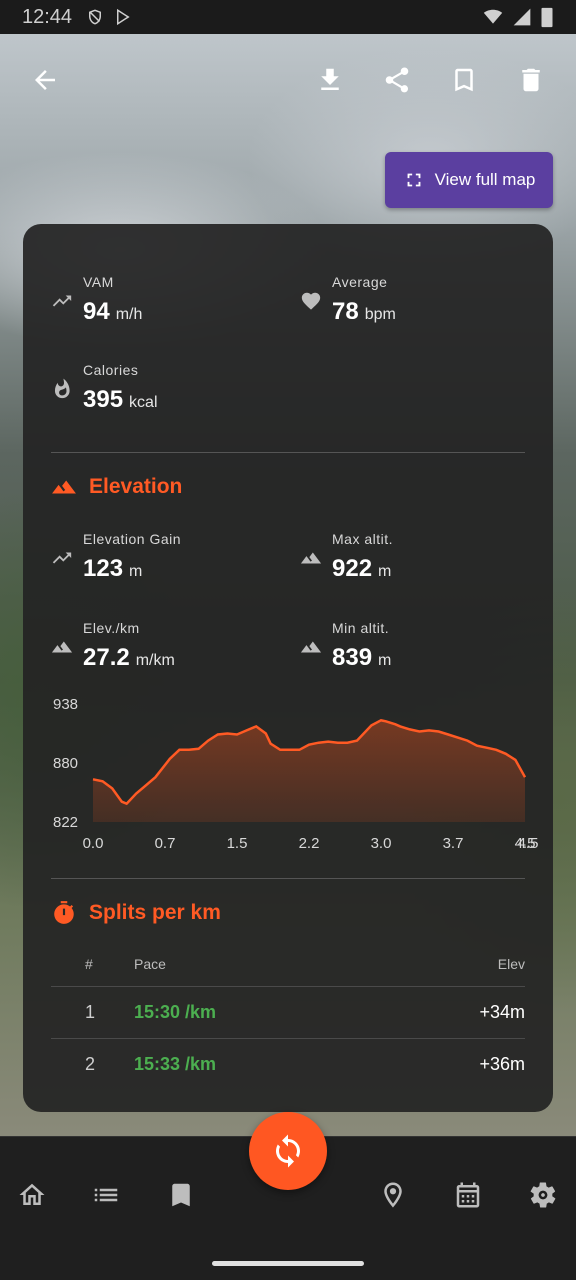  I want to click on home-icon, so click(32, 1194).